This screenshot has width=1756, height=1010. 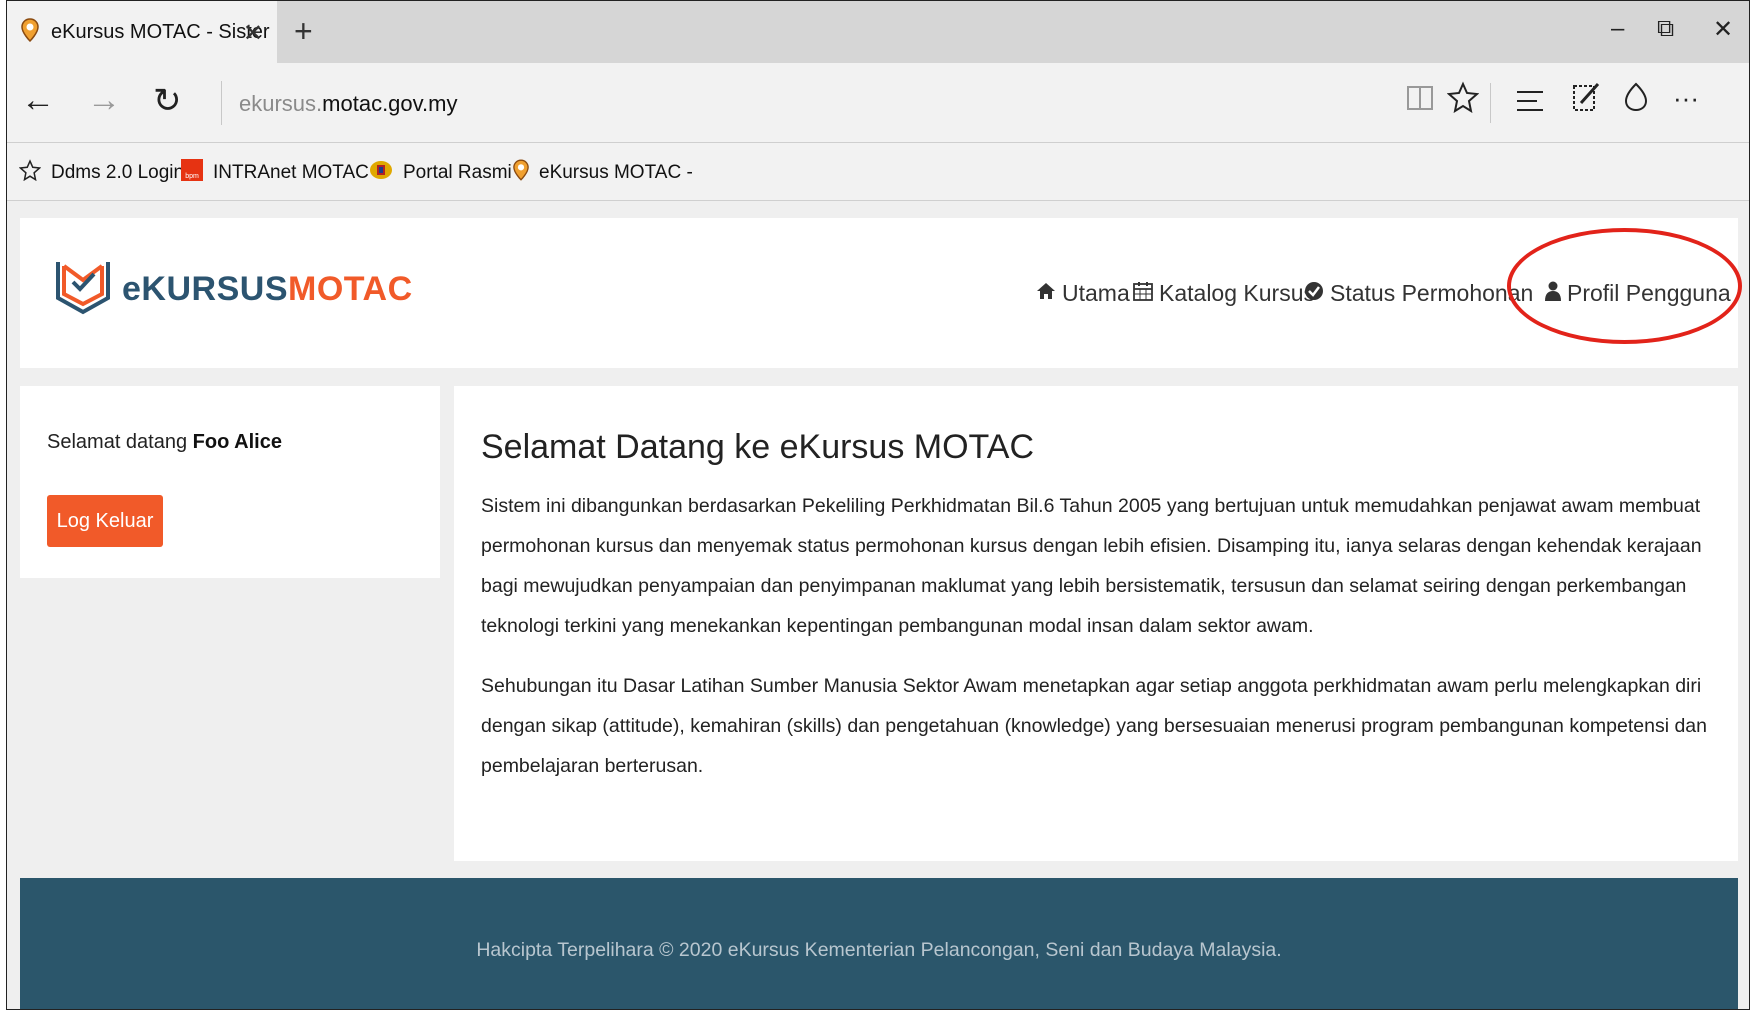 I want to click on url-field: ekursus.motac.gov.my, so click(x=348, y=104).